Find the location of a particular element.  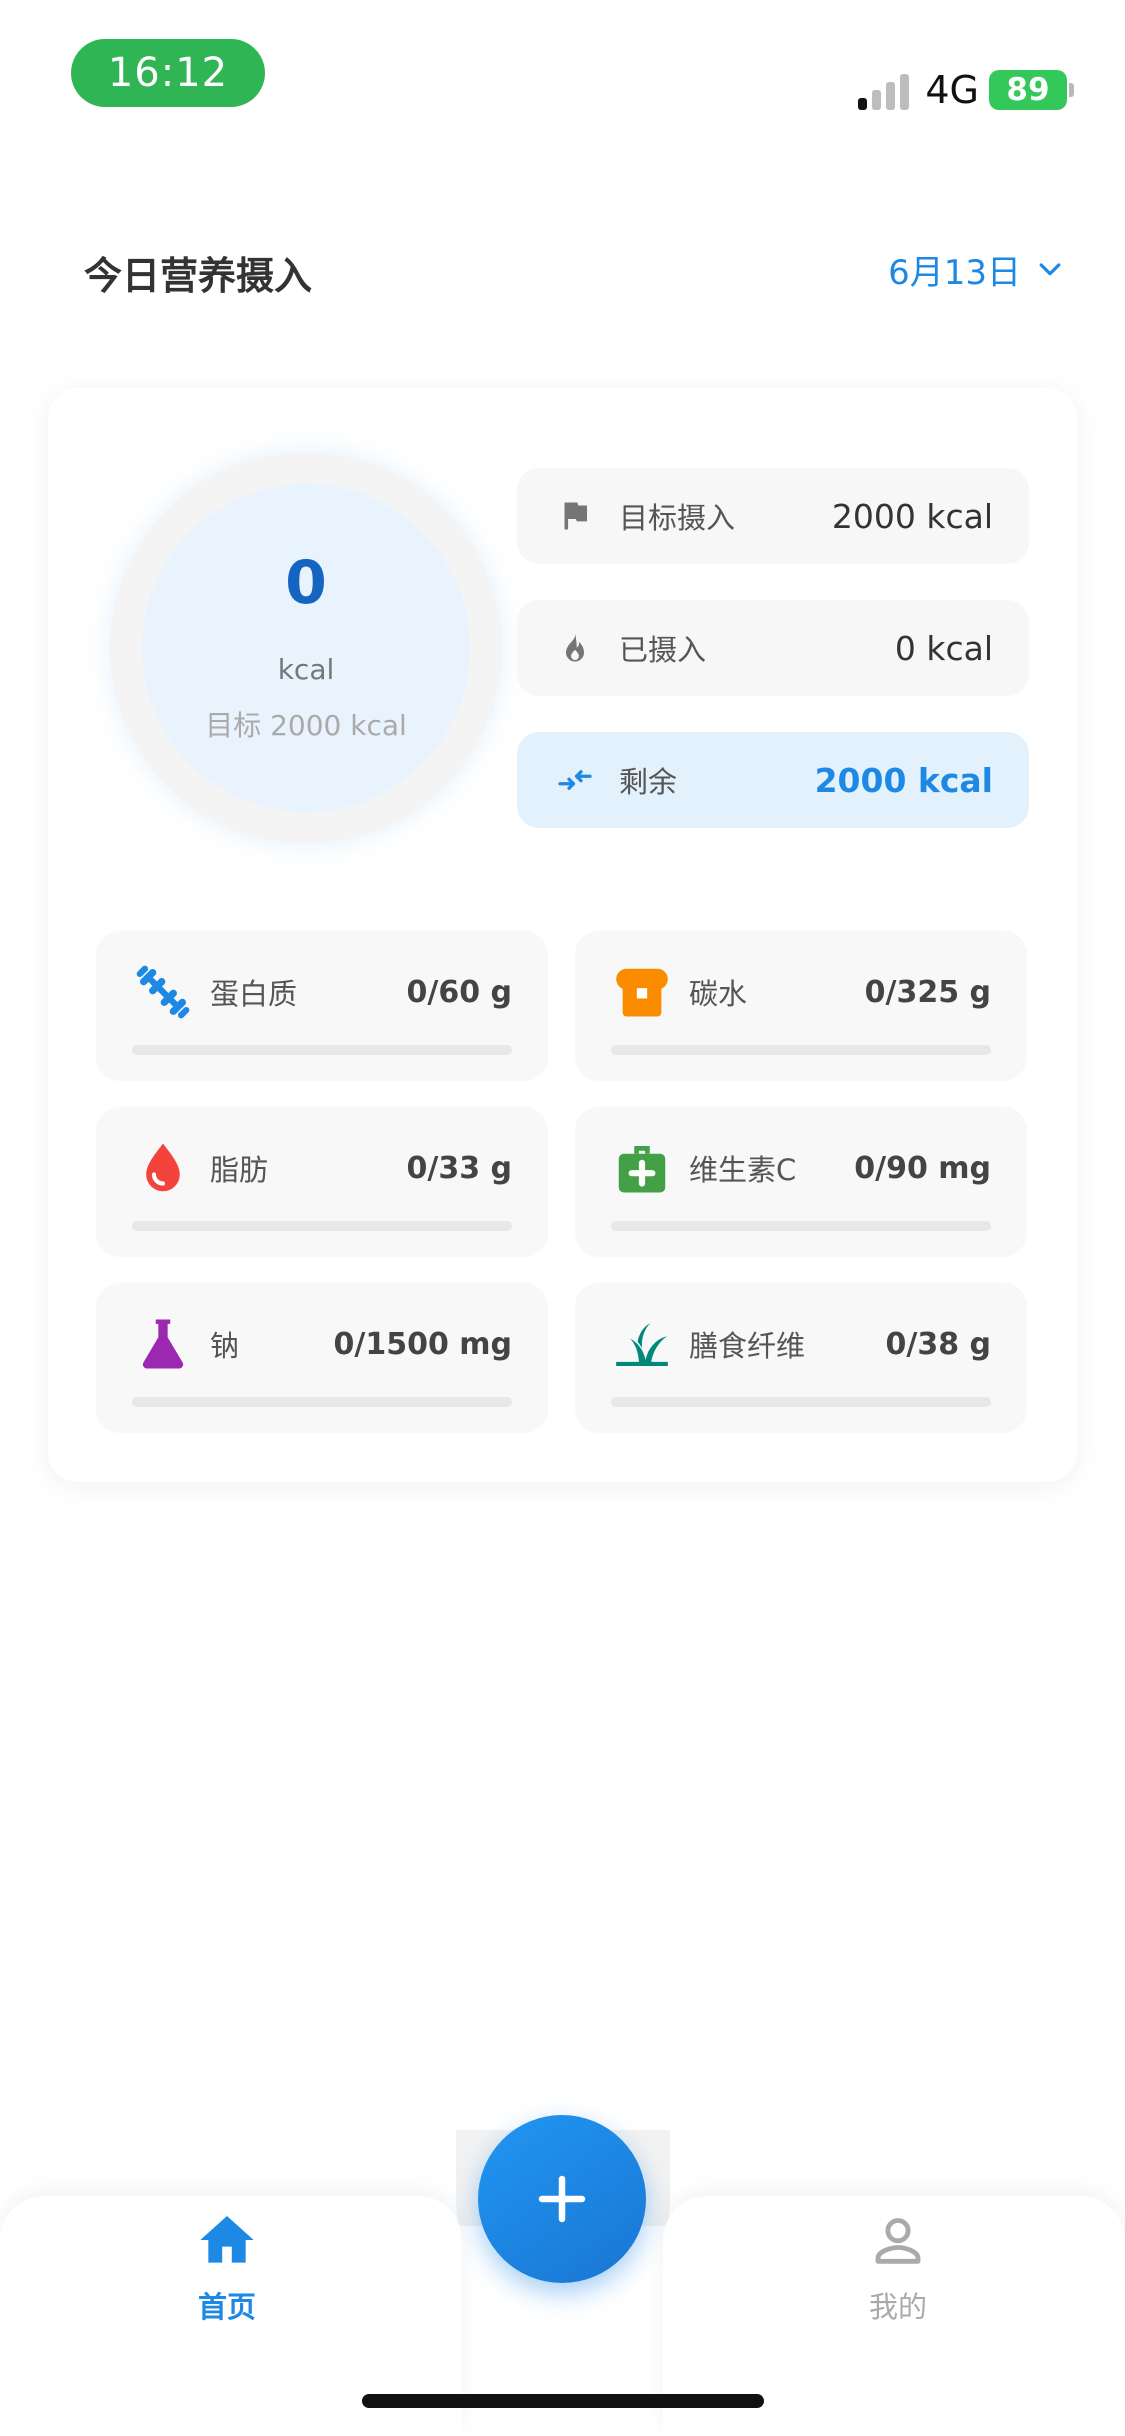

page-title: 今日营养摄入 is located at coordinates (198, 276).